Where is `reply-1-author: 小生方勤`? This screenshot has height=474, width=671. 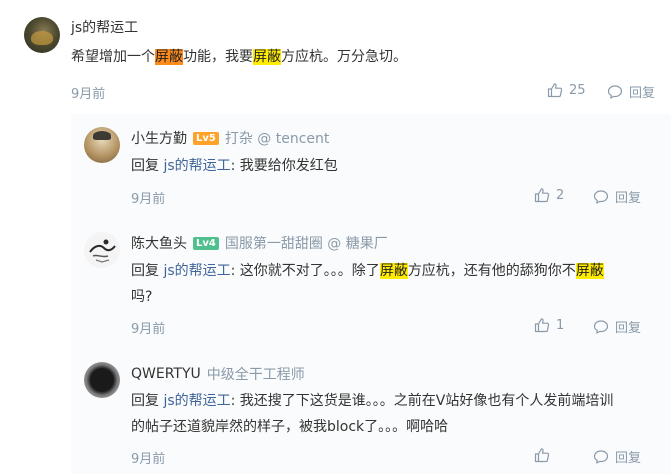 reply-1-author: 小生方勤 is located at coordinates (159, 138).